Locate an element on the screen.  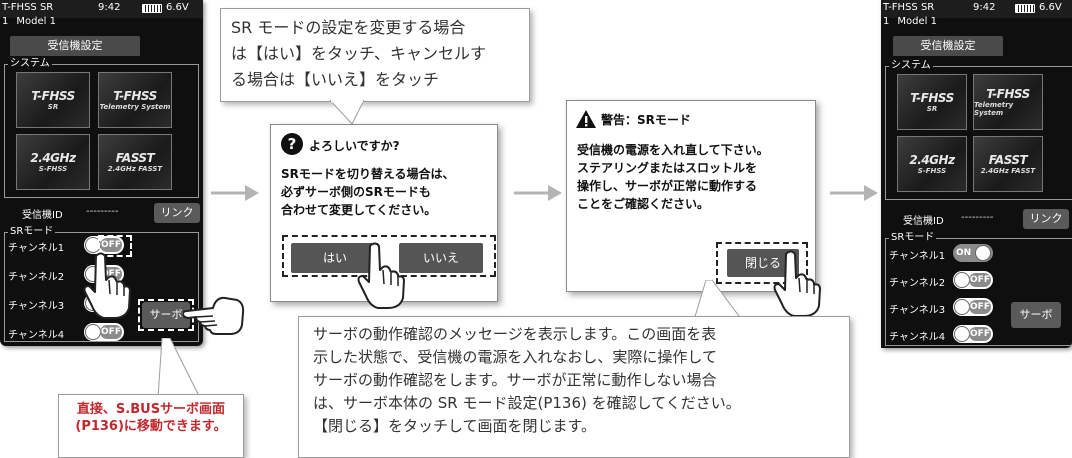
note-pointer is located at coordinates (179, 368).